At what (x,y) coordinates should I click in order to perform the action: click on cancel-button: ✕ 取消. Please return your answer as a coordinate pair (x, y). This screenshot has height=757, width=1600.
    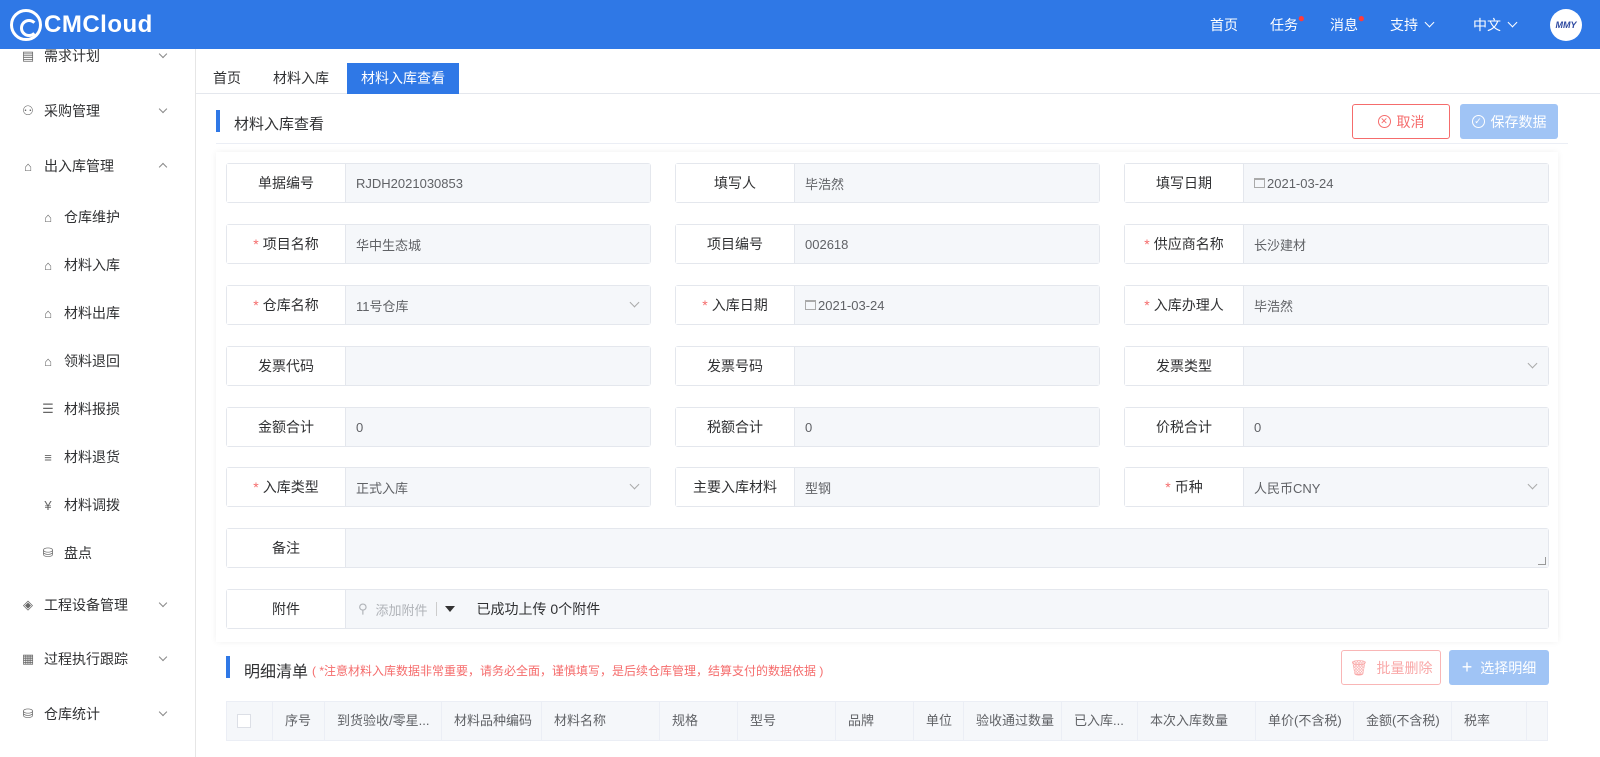
    Looking at the image, I should click on (1401, 121).